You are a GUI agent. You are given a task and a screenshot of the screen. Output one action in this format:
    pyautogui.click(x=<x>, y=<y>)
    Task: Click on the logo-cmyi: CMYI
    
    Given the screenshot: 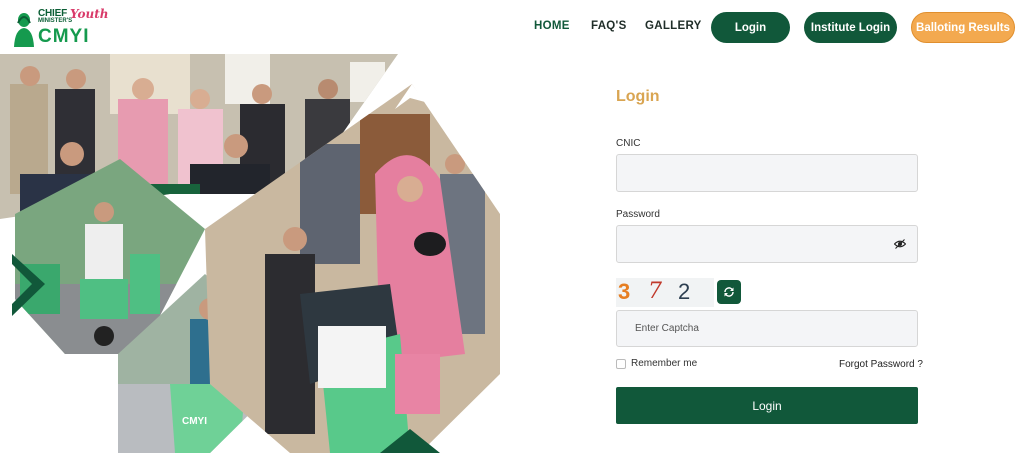 What is the action you would take?
    pyautogui.click(x=64, y=36)
    